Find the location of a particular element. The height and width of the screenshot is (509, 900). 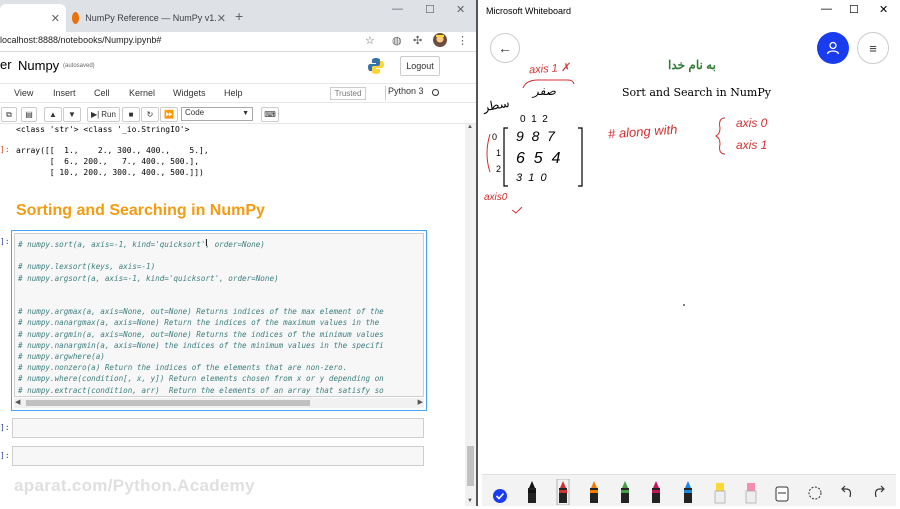

tab-strip: ✕ NumPy Reference — NumPy v1. ✕ + — ☐ ✕ is located at coordinates (238, 16).